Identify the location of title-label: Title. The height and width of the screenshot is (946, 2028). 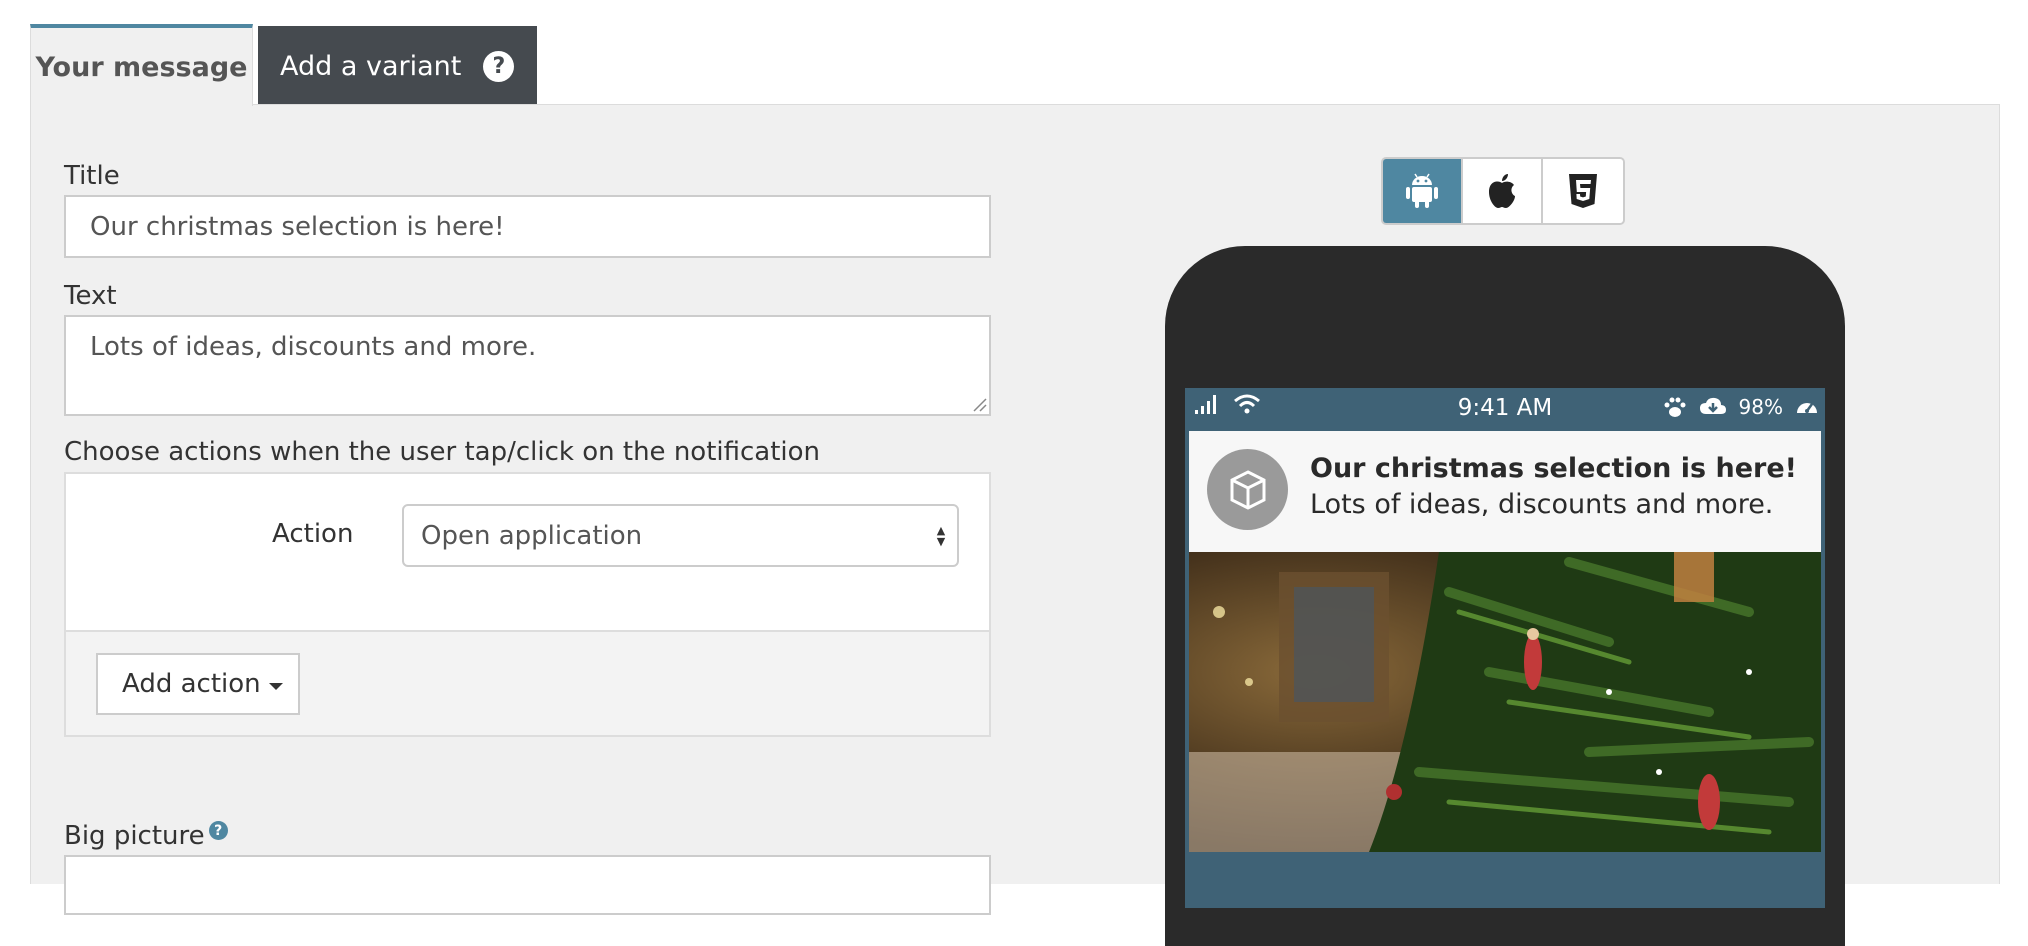
(92, 176).